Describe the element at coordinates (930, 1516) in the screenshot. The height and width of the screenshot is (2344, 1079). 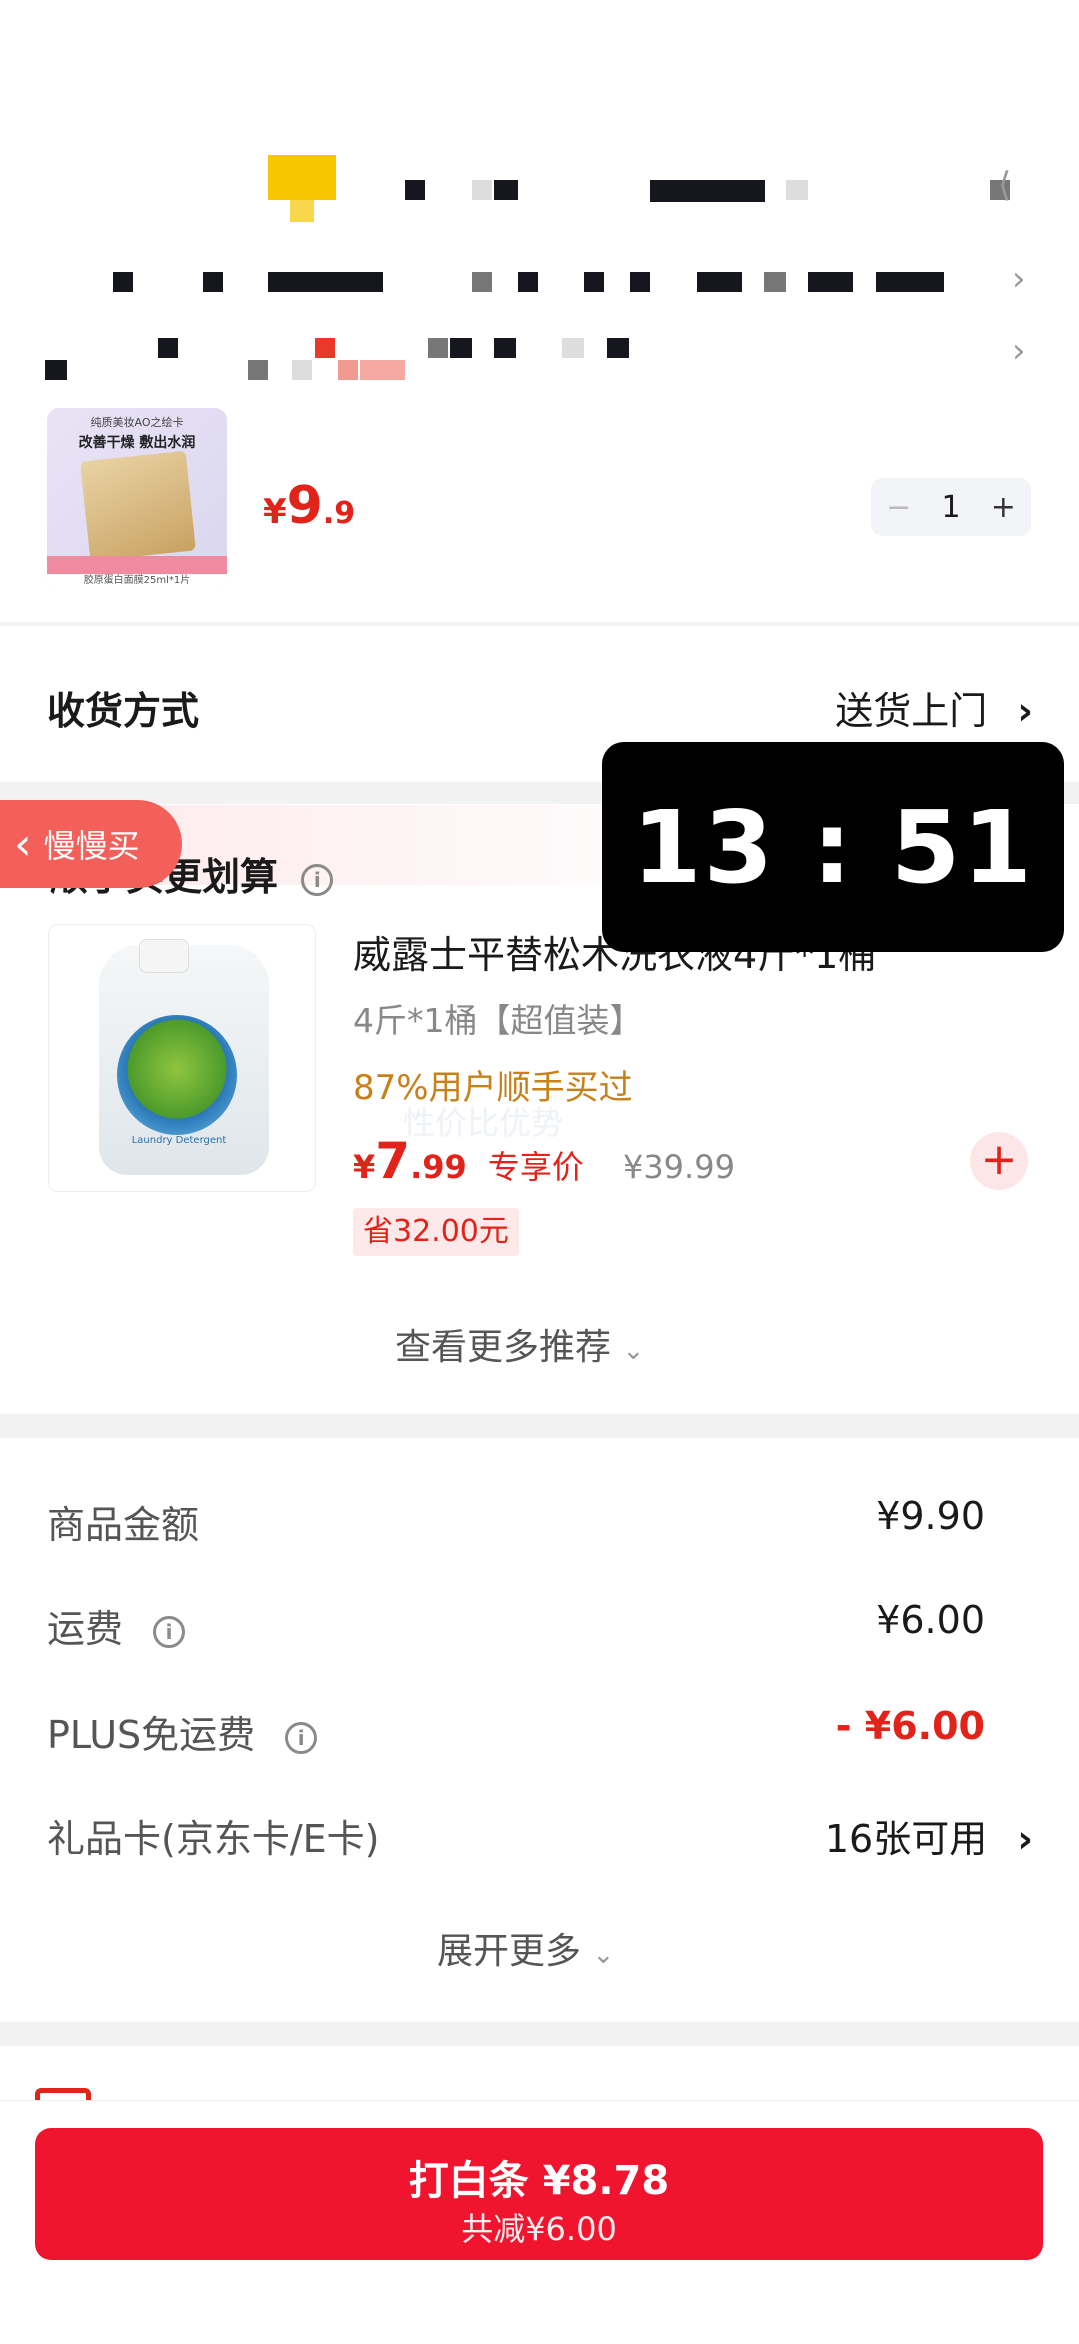
I see `goods-amount-value: ¥9.90` at that location.